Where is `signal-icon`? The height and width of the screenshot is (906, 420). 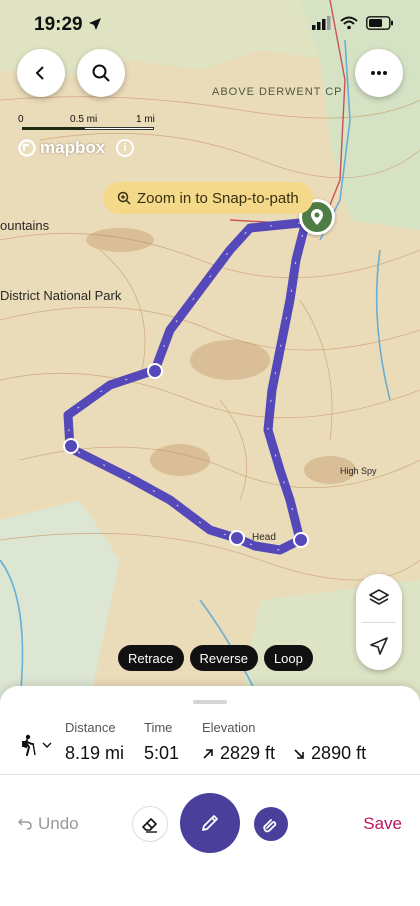 signal-icon is located at coordinates (321, 23).